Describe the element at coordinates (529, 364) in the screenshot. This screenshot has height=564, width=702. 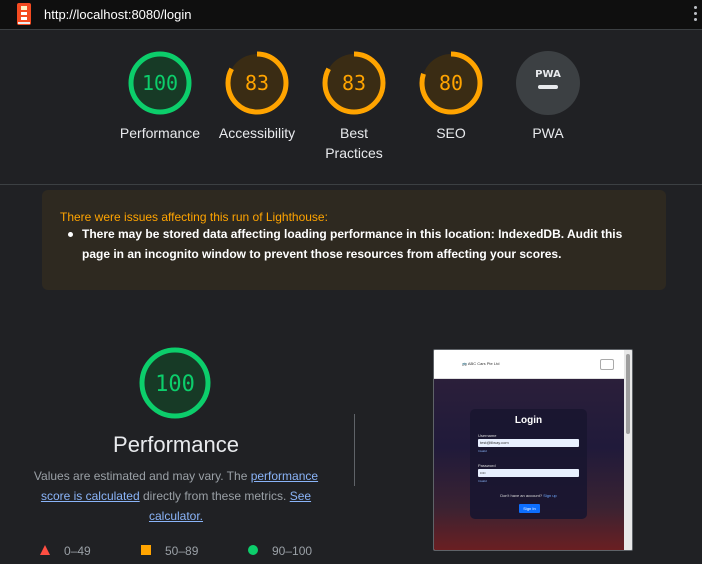
I see `thumb-navbar: 🚌 ABC Cars Pte Ltd` at that location.